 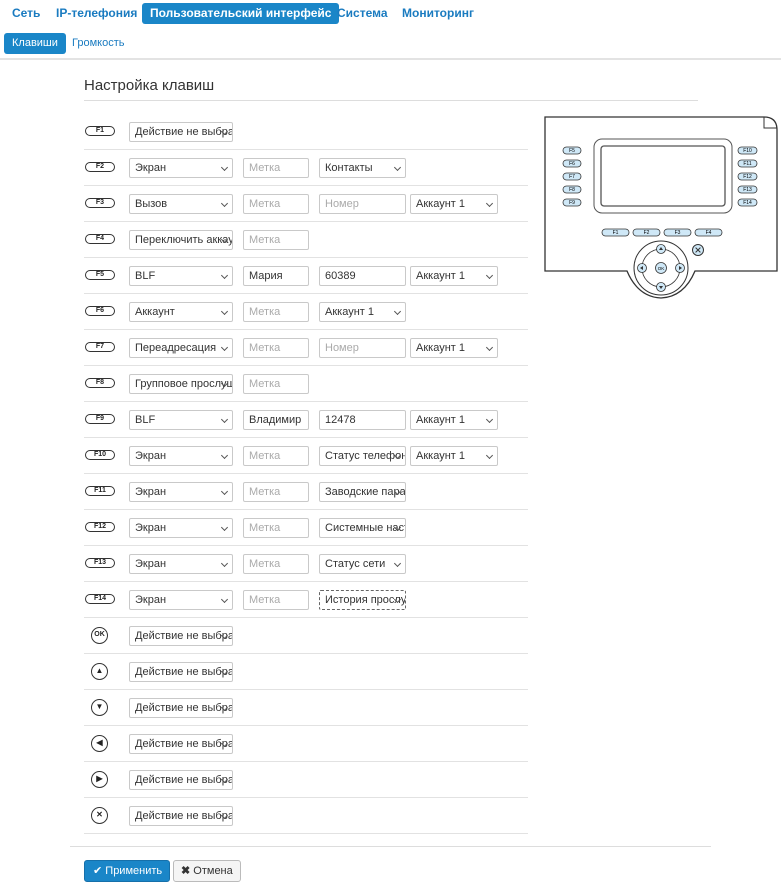 I want to click on tab-user-interface: Пользовательский интерфейс, so click(x=241, y=13).